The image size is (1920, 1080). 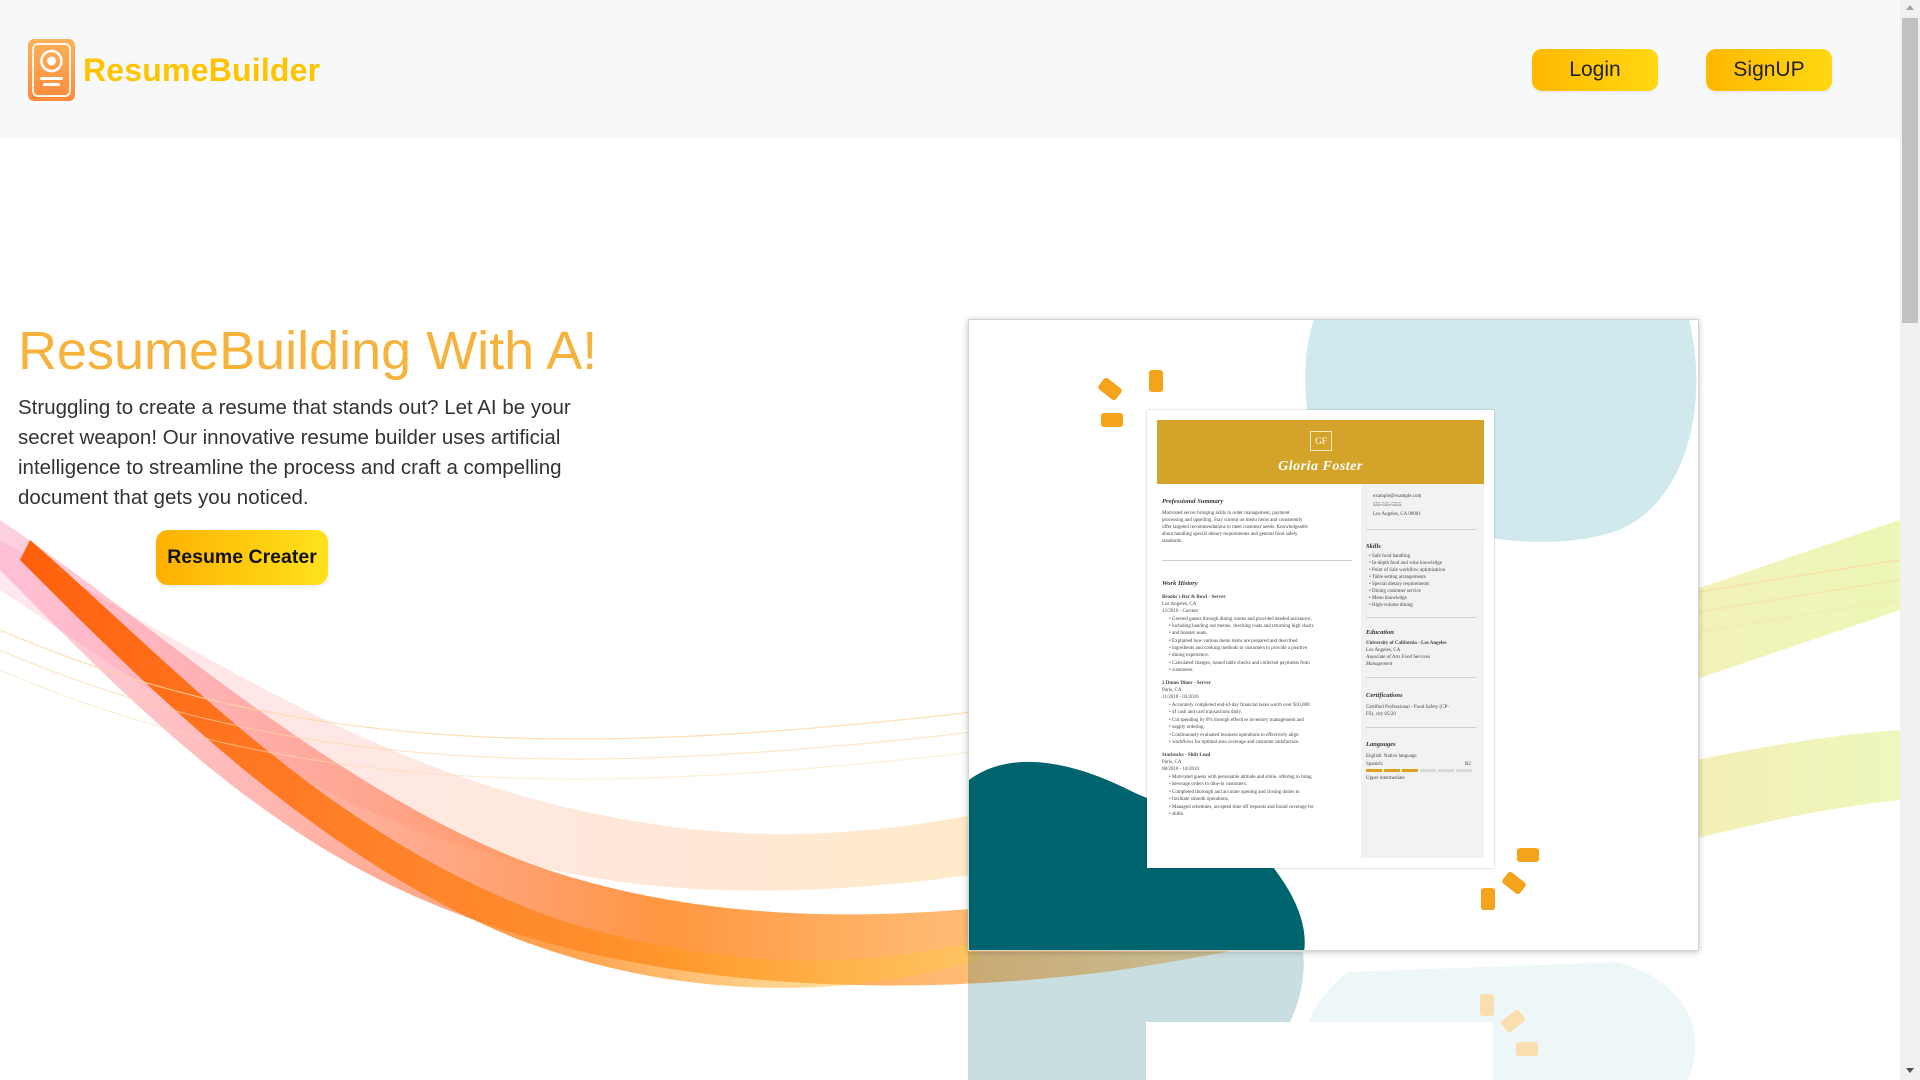 I want to click on resume-job-bullet: • supply ordering., so click(x=1187, y=727).